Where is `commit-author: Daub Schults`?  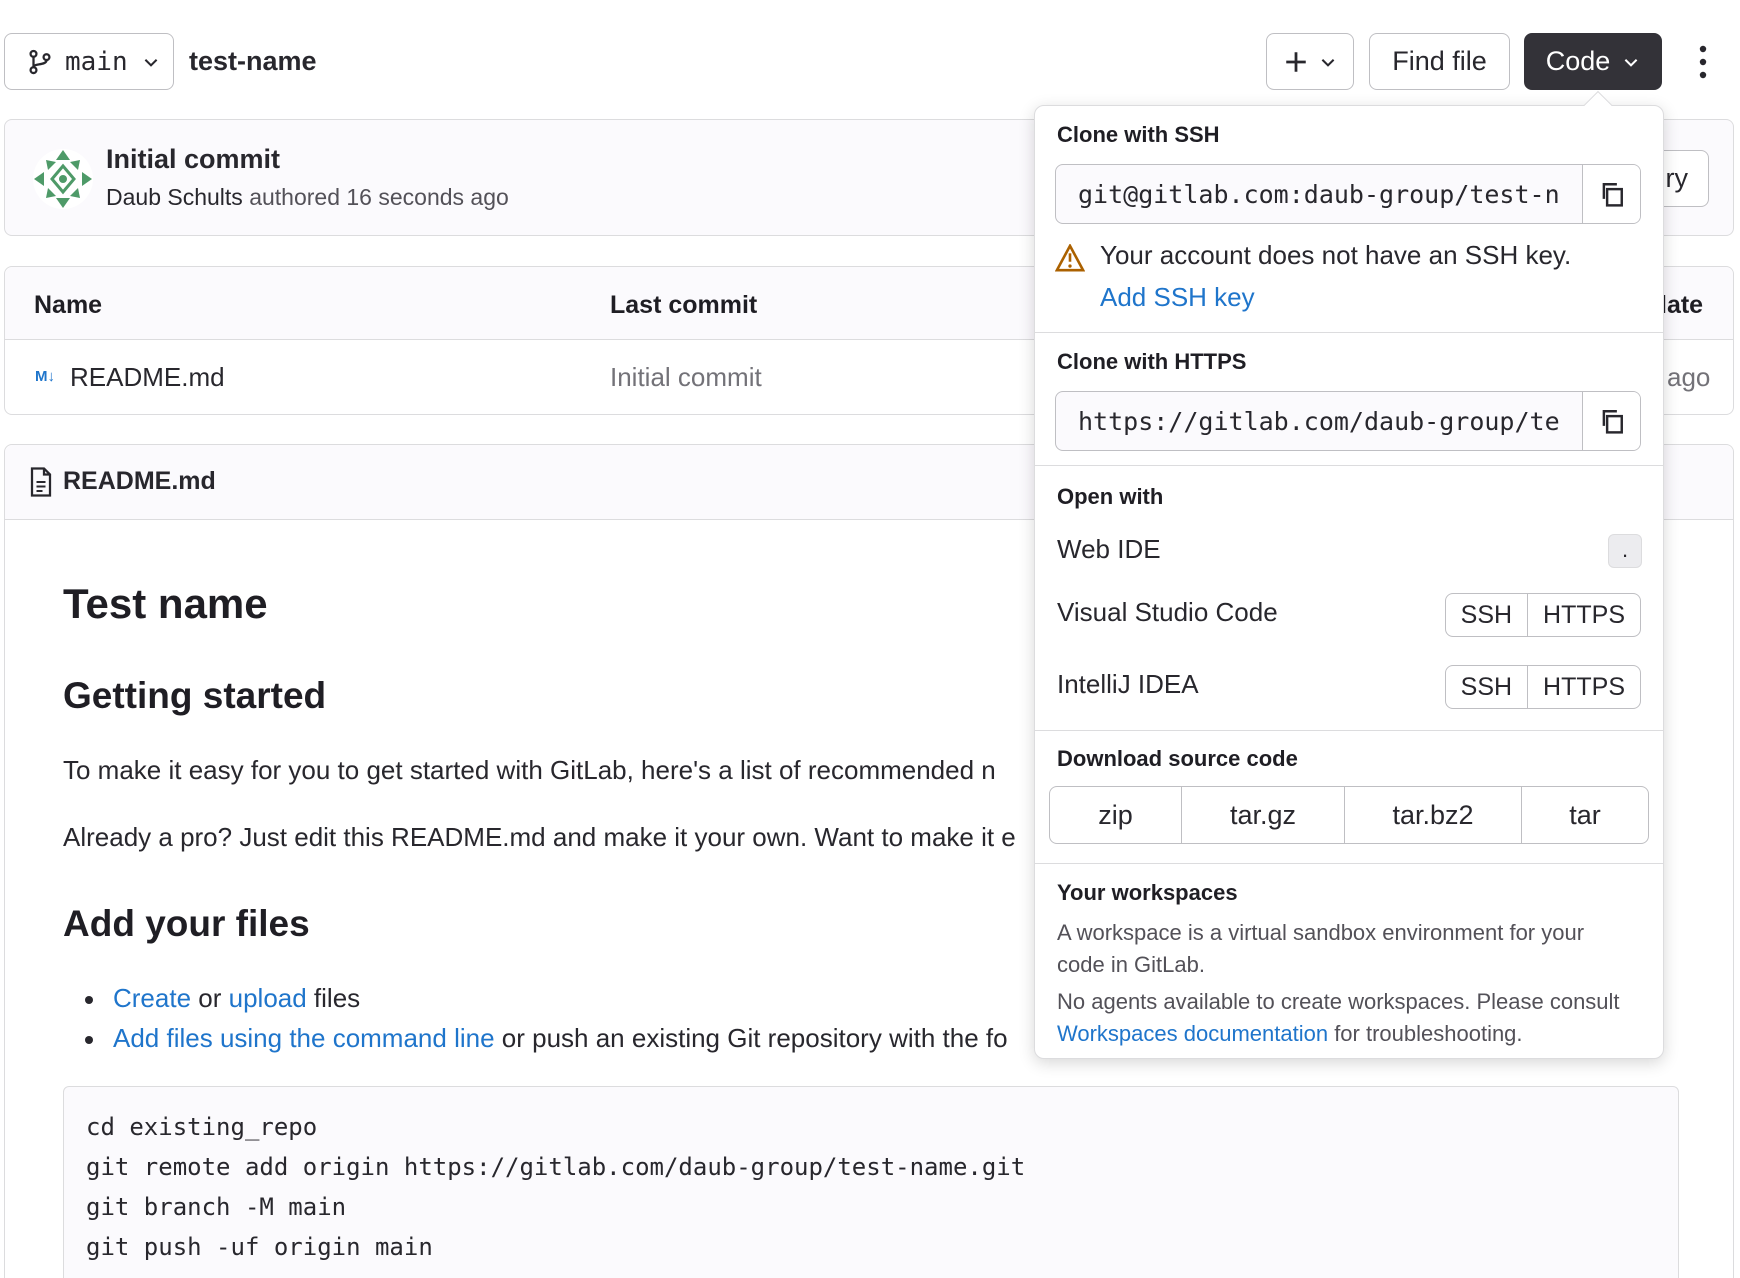
commit-author: Daub Schults is located at coordinates (174, 197).